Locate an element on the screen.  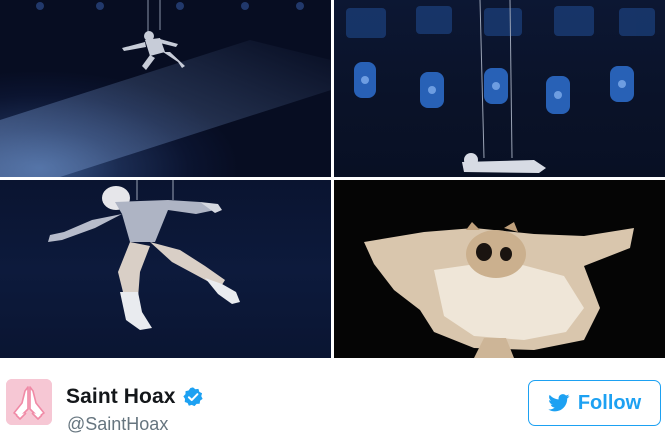
verified-badge-icon is located at coordinates (192, 397).